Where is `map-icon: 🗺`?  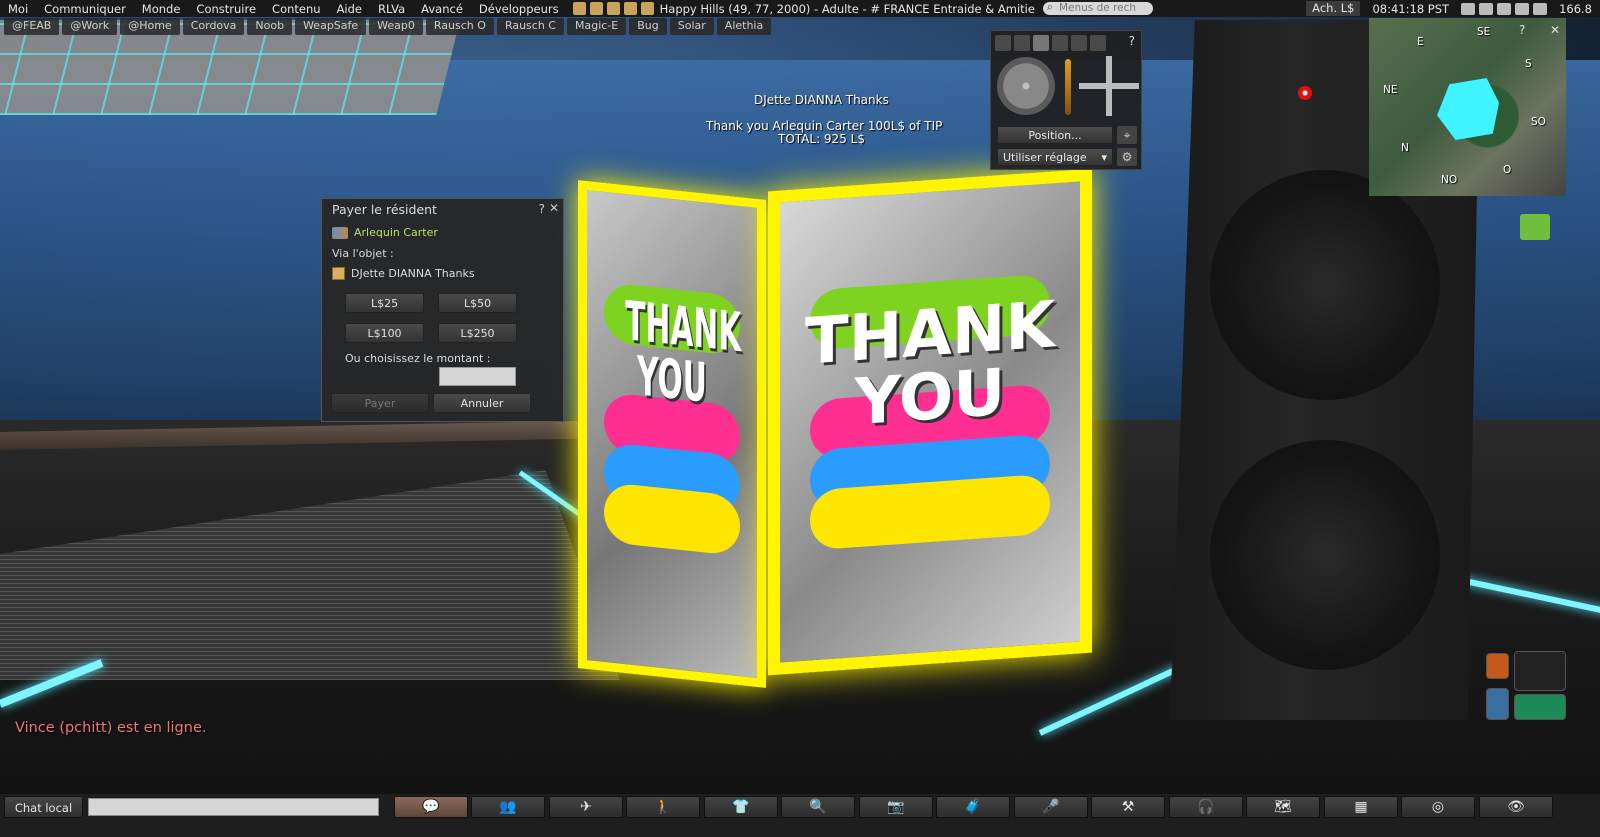 map-icon: 🗺 is located at coordinates (1283, 807).